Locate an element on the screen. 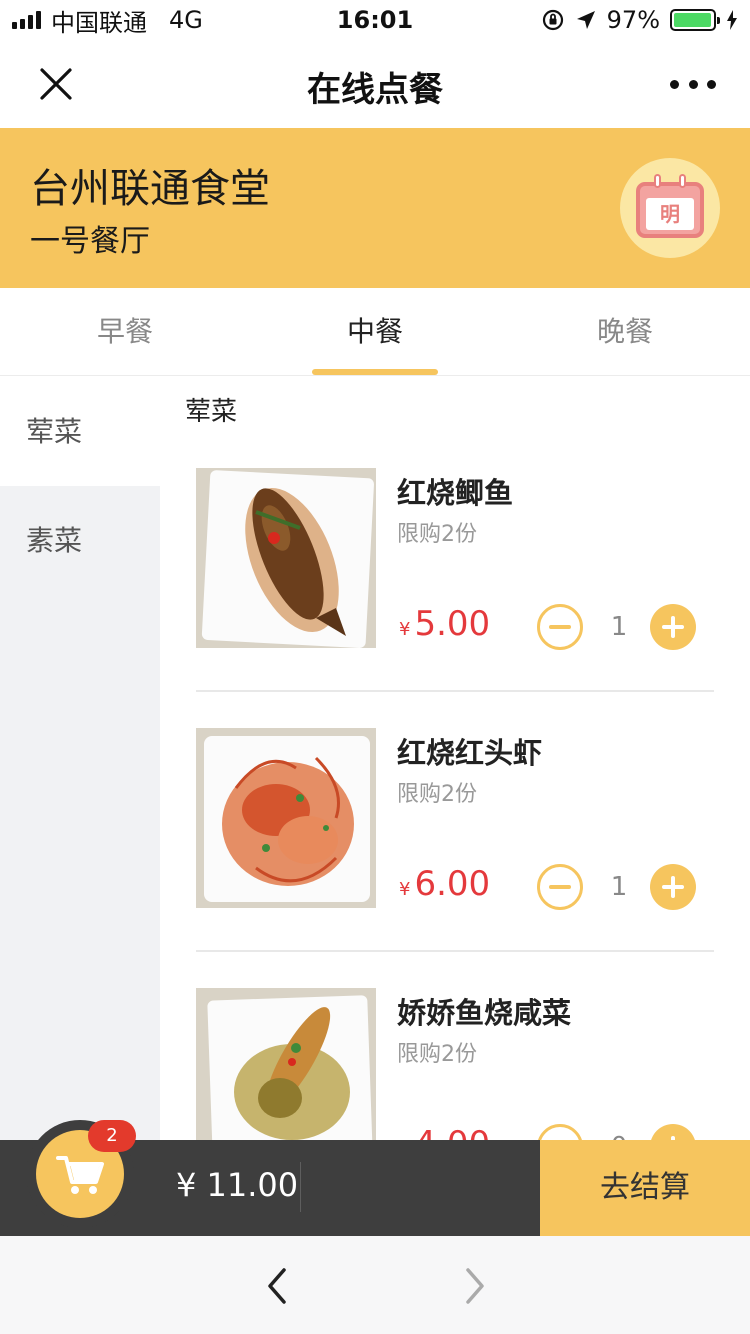 This screenshot has height=1334, width=750. price-value: 5.00 is located at coordinates (452, 624).